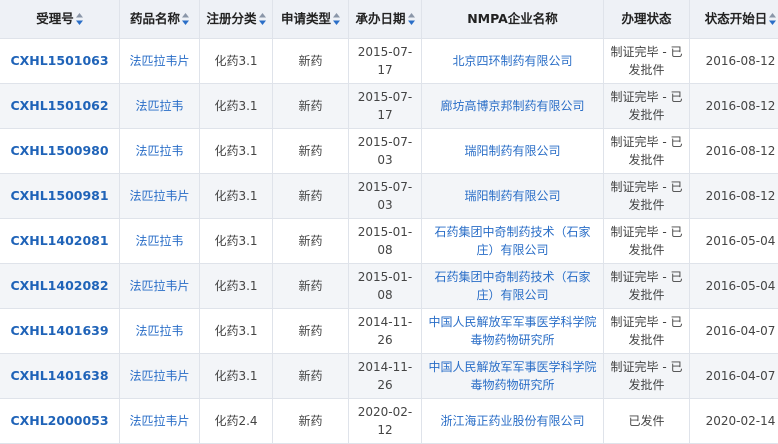  Describe the element at coordinates (380, 18) in the screenshot. I see `column-header-label: 承办日期` at that location.